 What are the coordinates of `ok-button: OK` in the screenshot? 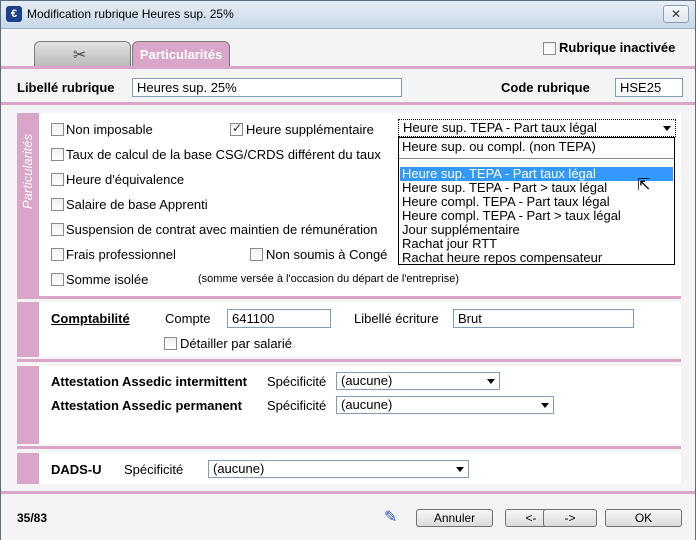 It's located at (643, 518).